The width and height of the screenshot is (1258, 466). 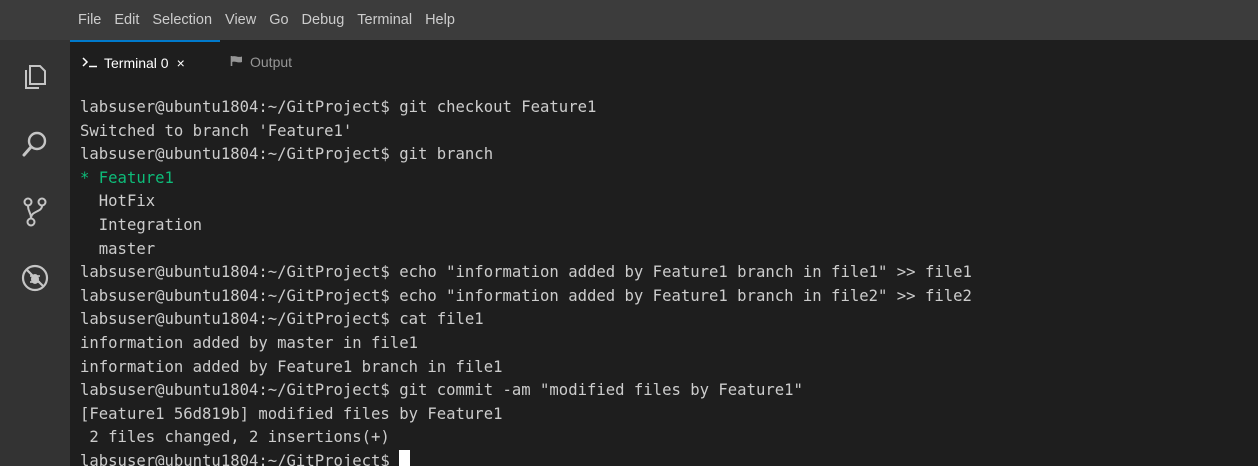 I want to click on terminal-line: information added by master in file1, so click(x=249, y=342).